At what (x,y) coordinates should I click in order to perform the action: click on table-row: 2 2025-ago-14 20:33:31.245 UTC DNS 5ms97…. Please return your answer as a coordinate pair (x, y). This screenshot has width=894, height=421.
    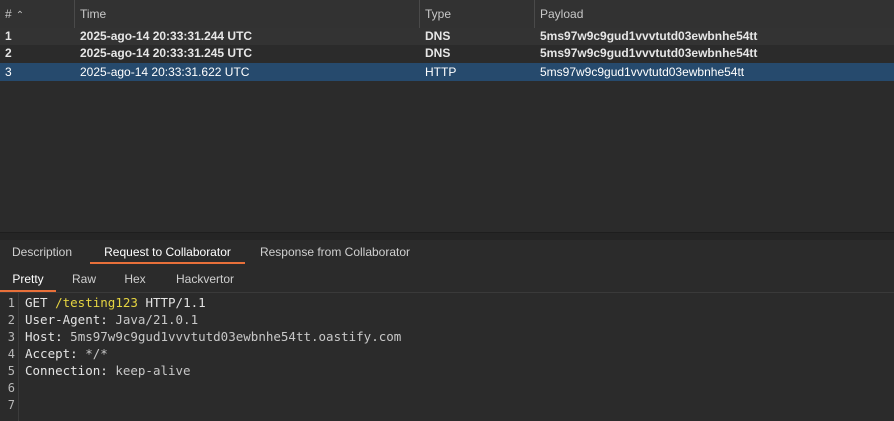
    Looking at the image, I should click on (447, 53).